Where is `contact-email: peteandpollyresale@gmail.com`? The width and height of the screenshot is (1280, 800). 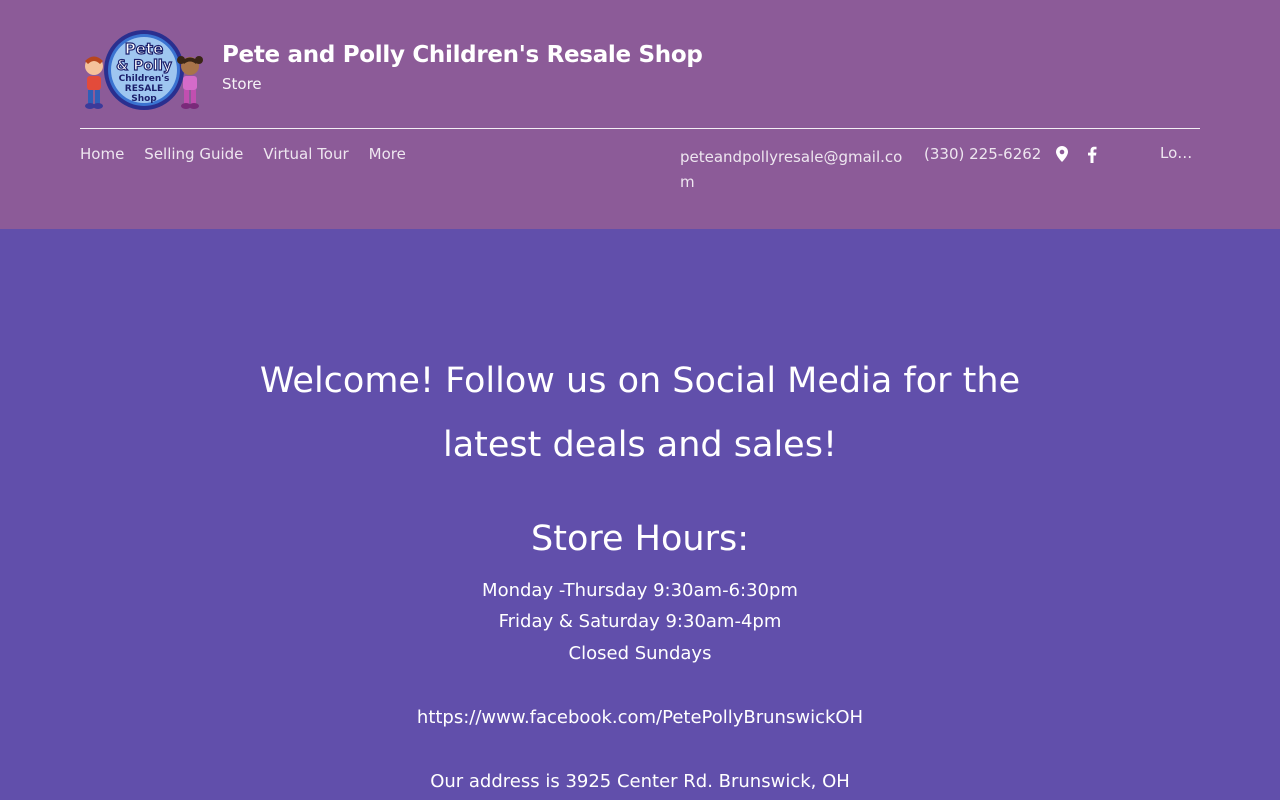 contact-email: peteandpollyresale@gmail.com is located at coordinates (792, 170).